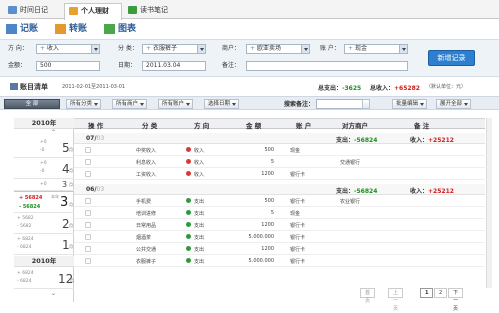  I want to click on remark-input, so click(327, 66).